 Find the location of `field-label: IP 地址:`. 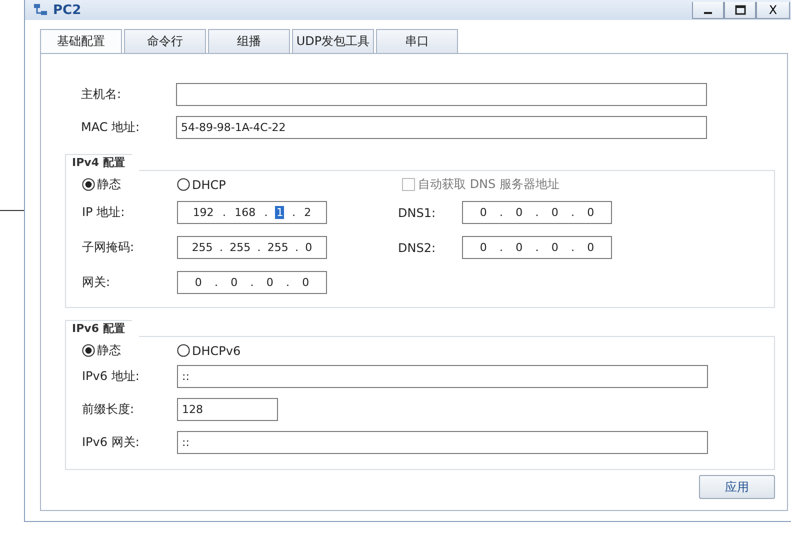

field-label: IP 地址: is located at coordinates (104, 212).